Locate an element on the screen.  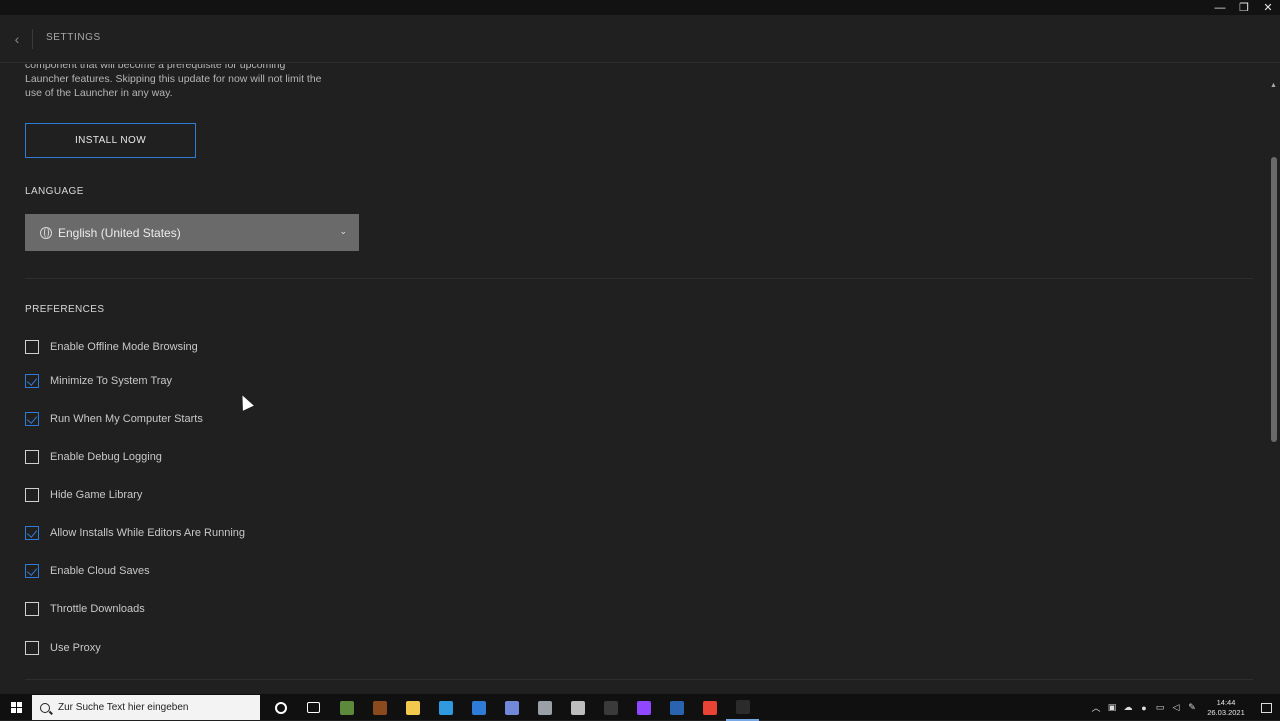
search-icon is located at coordinates (45, 707).